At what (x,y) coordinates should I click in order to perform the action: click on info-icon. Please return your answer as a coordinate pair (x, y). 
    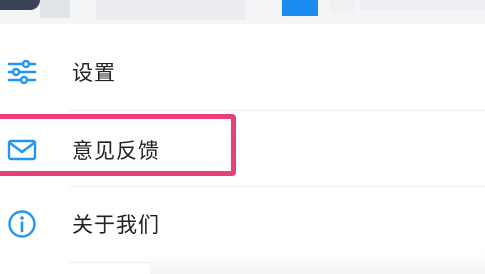
    Looking at the image, I should click on (22, 224).